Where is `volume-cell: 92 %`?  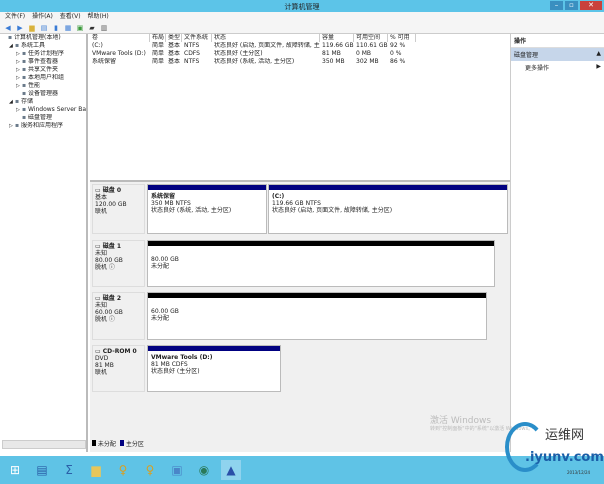
volume-cell: 92 % is located at coordinates (398, 45).